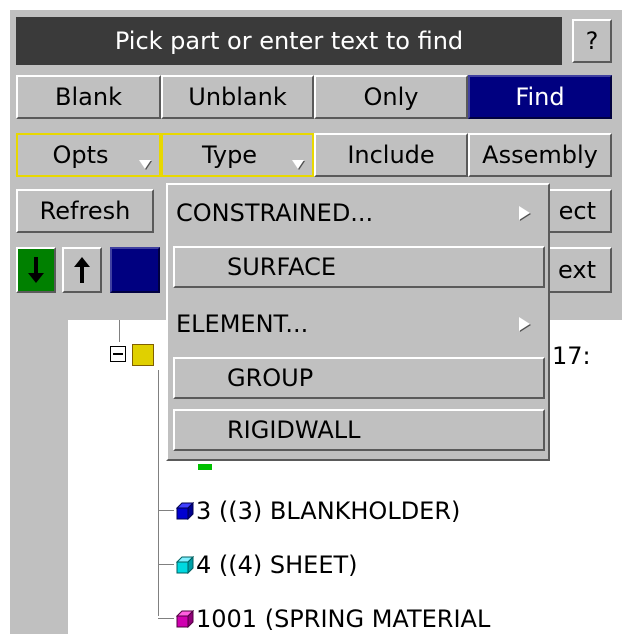 The height and width of the screenshot is (634, 636). I want to click on type-dropdown: Type, so click(237, 155).